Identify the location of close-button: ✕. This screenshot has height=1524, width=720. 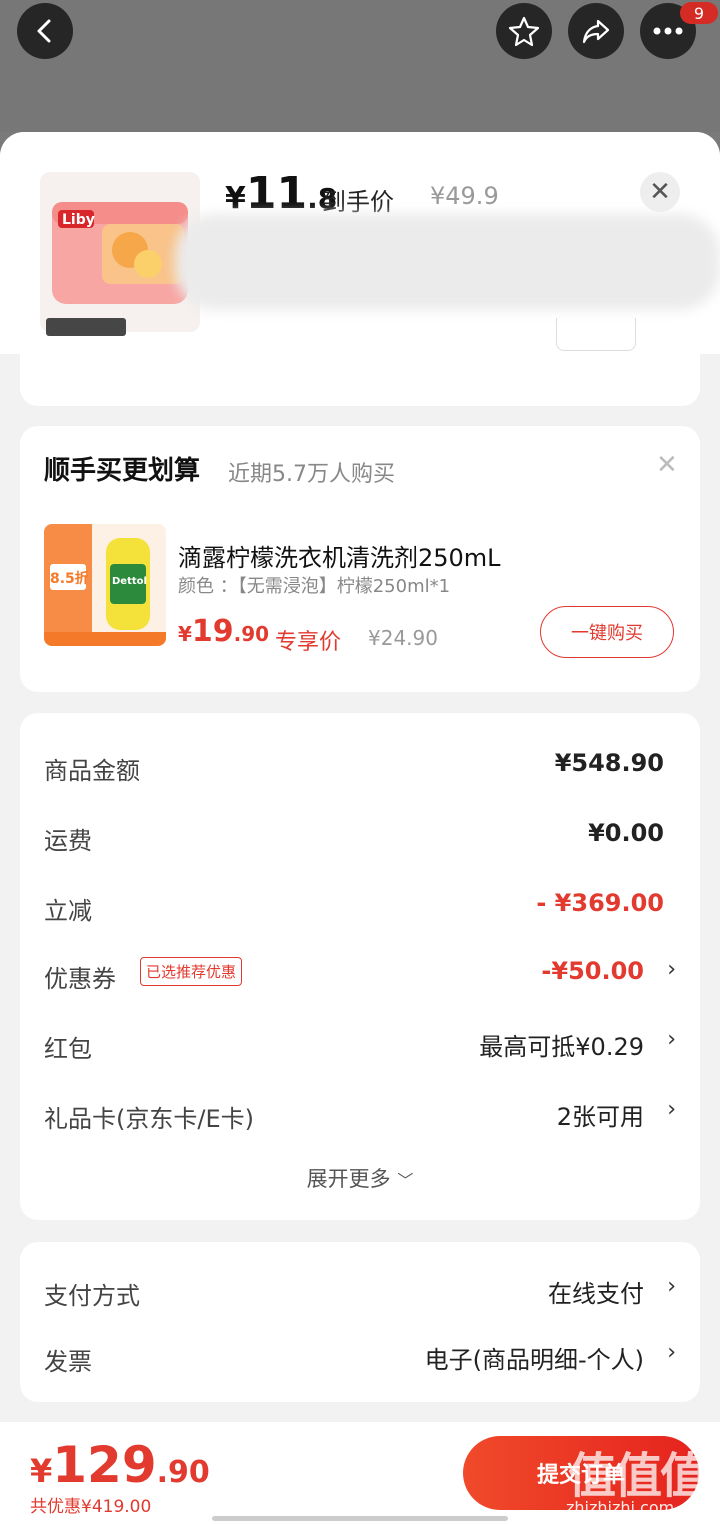
(660, 192).